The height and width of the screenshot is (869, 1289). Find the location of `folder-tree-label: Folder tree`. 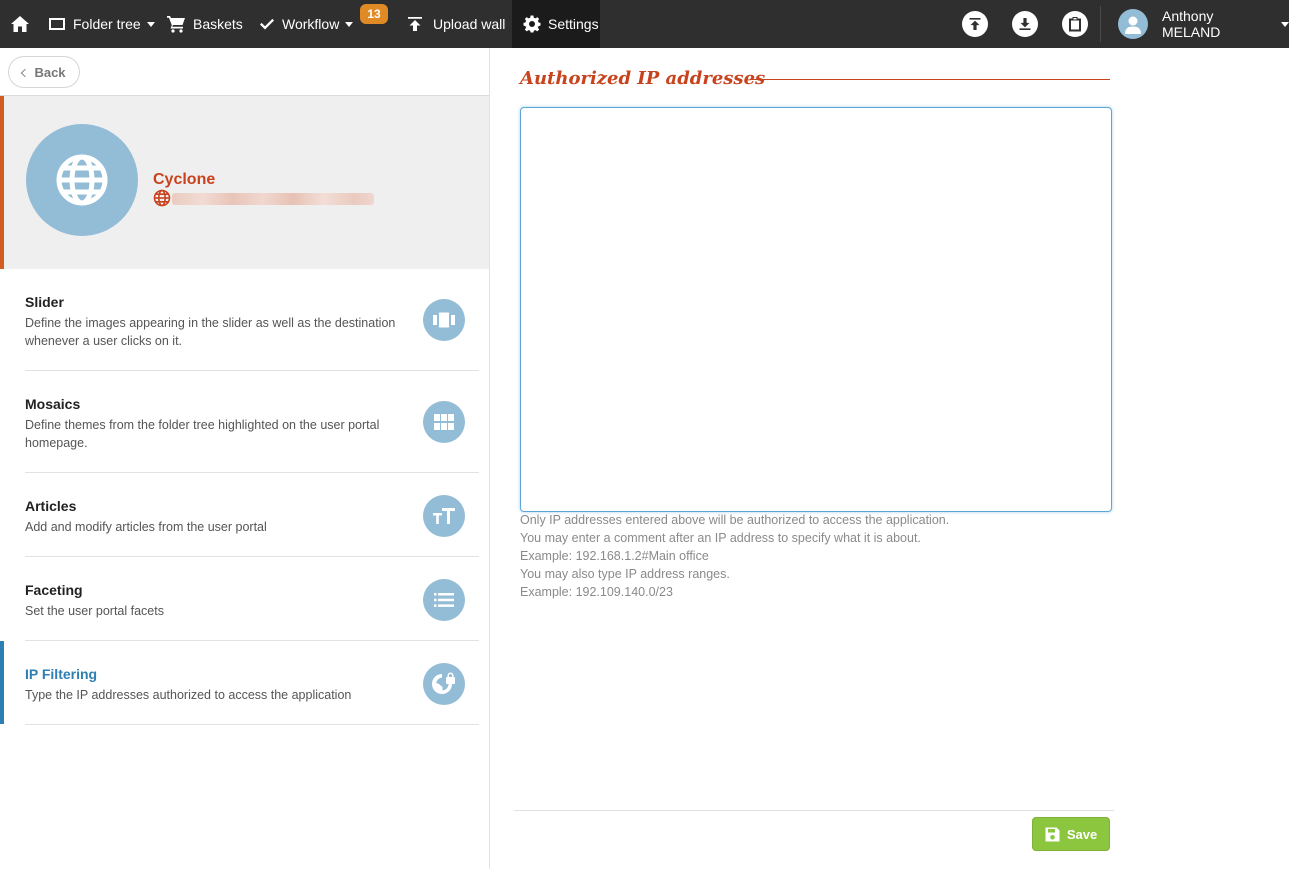

folder-tree-label: Folder tree is located at coordinates (107, 24).